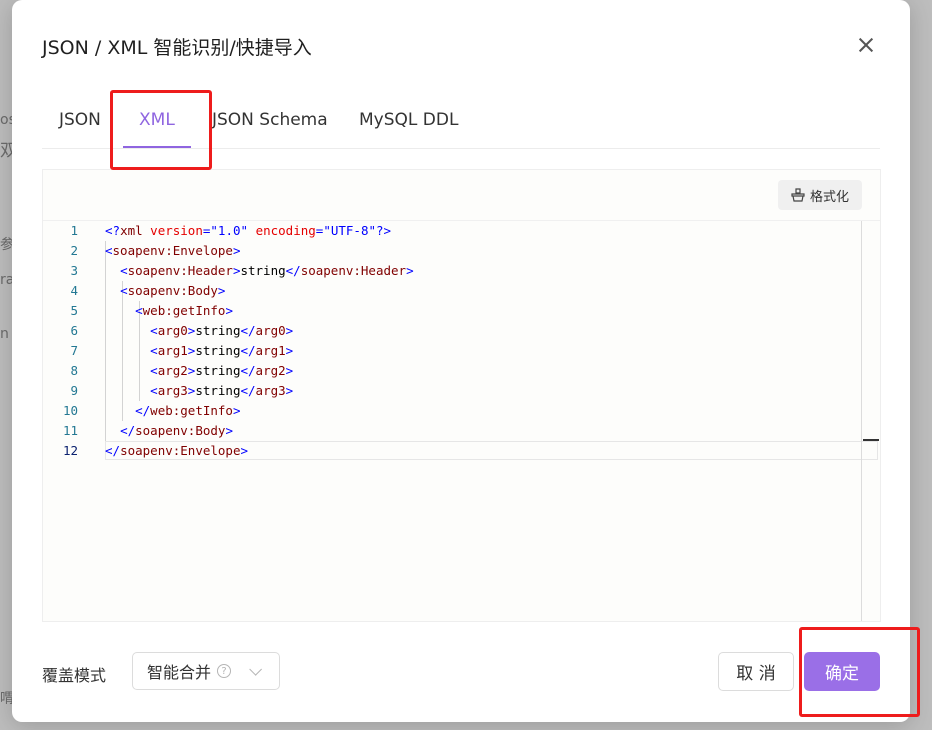 The height and width of the screenshot is (730, 932). Describe the element at coordinates (74, 270) in the screenshot. I see `line-number: 3` at that location.